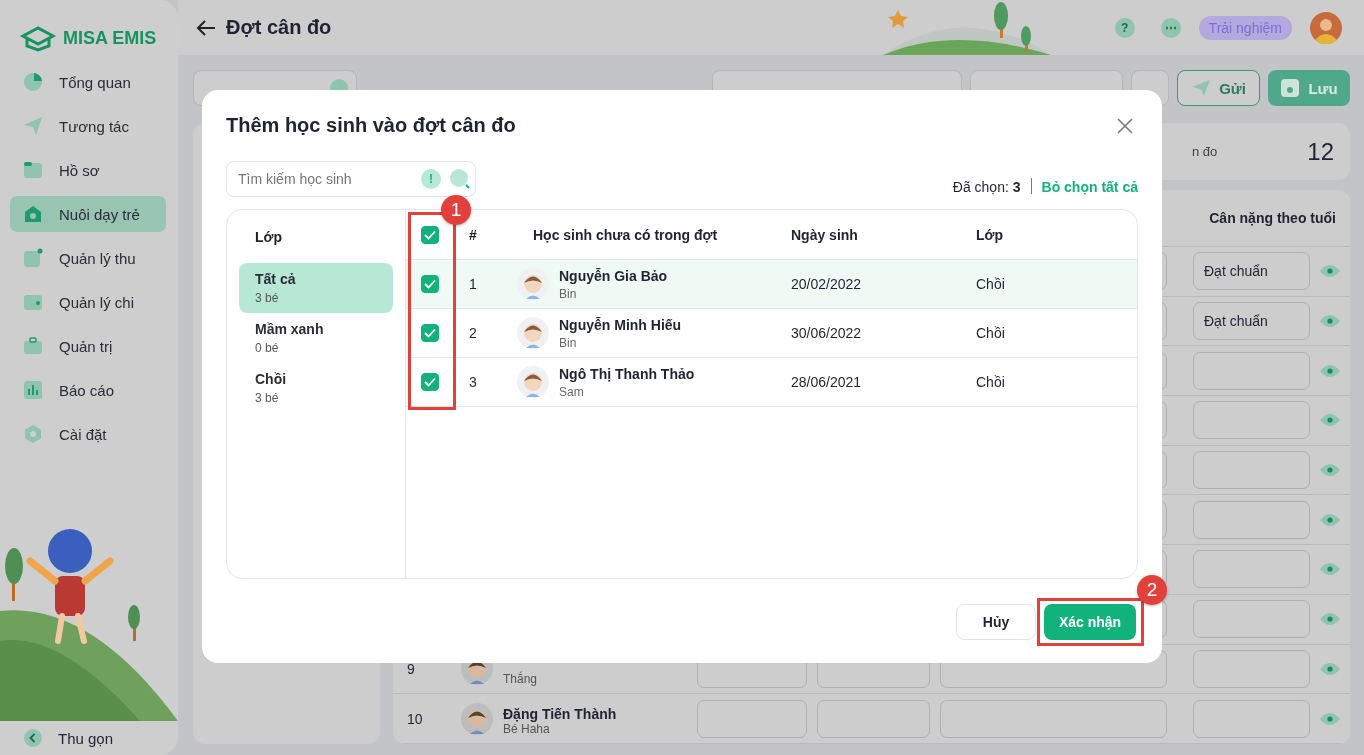 This screenshot has width=1364, height=755. What do you see at coordinates (33, 82) in the screenshot?
I see `pie-chart-icon` at bounding box center [33, 82].